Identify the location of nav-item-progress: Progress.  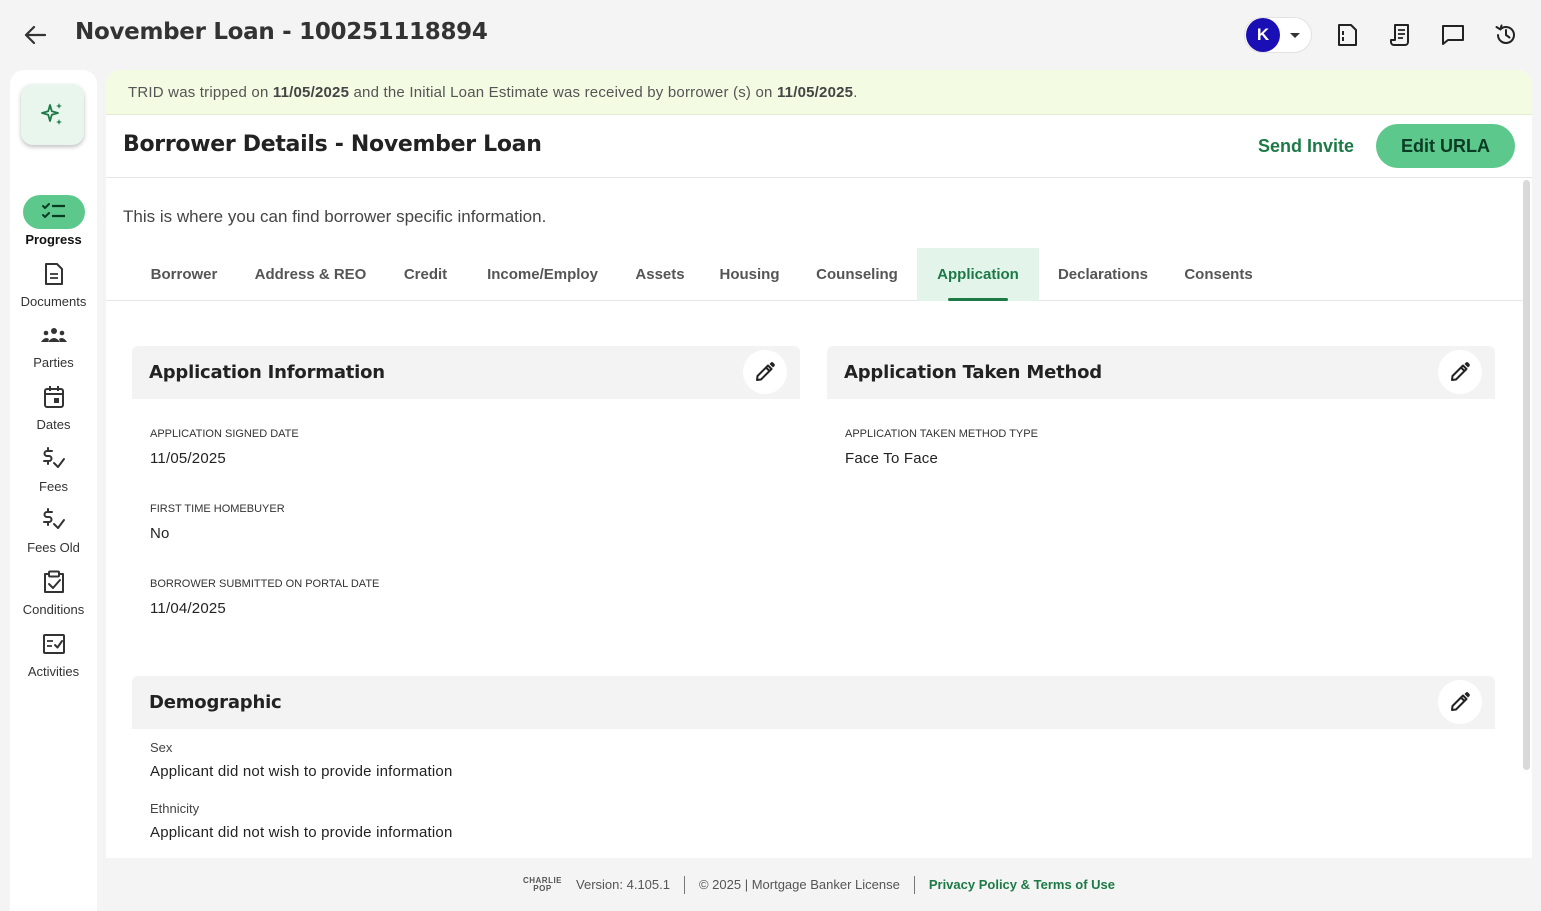
(53, 221).